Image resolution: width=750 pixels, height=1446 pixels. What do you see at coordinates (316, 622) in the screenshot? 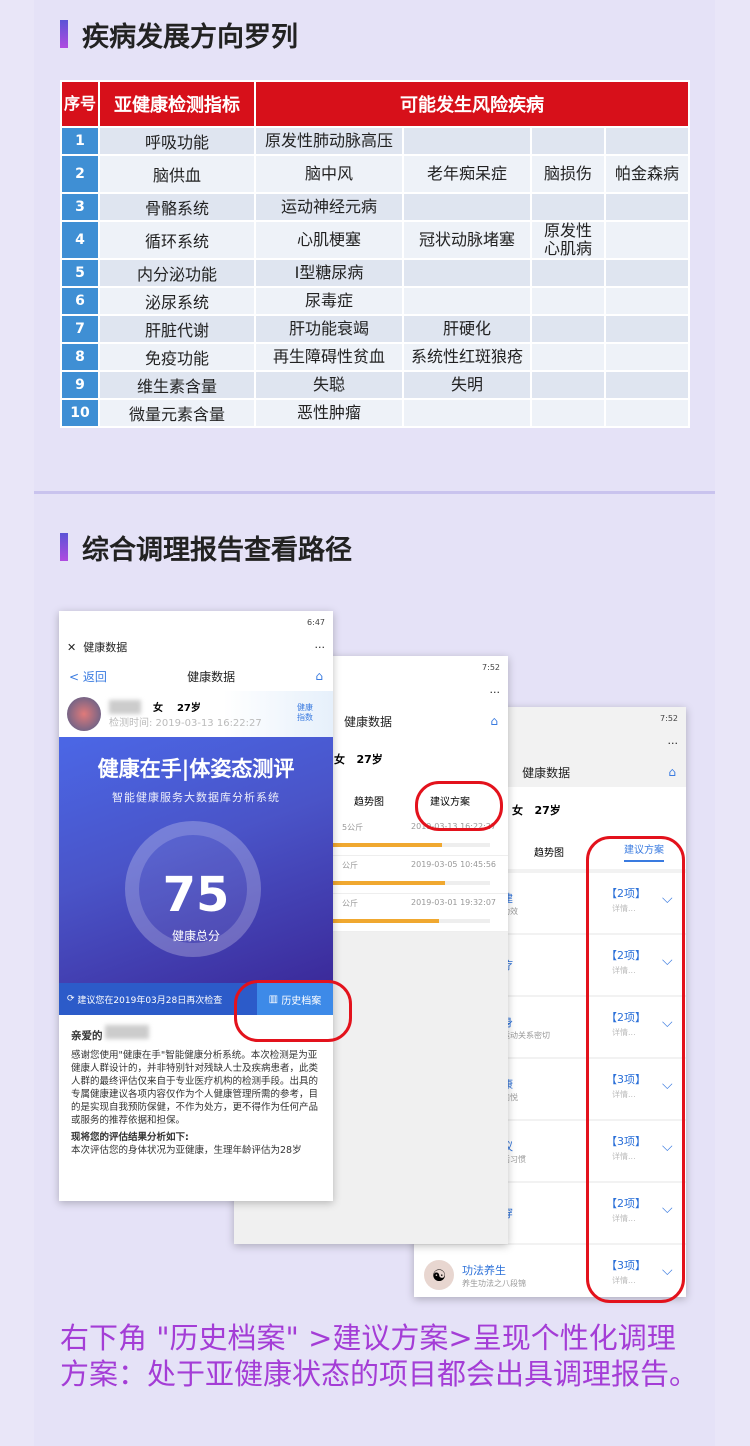
I see `status-bar: 6:47` at bounding box center [316, 622].